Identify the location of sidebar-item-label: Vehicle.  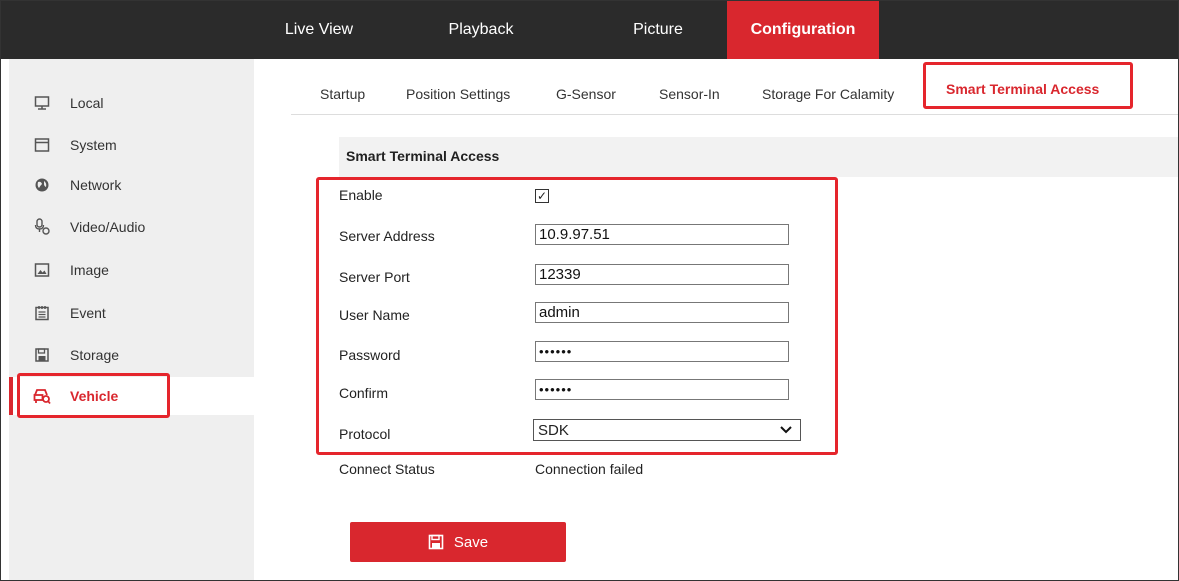
(94, 396).